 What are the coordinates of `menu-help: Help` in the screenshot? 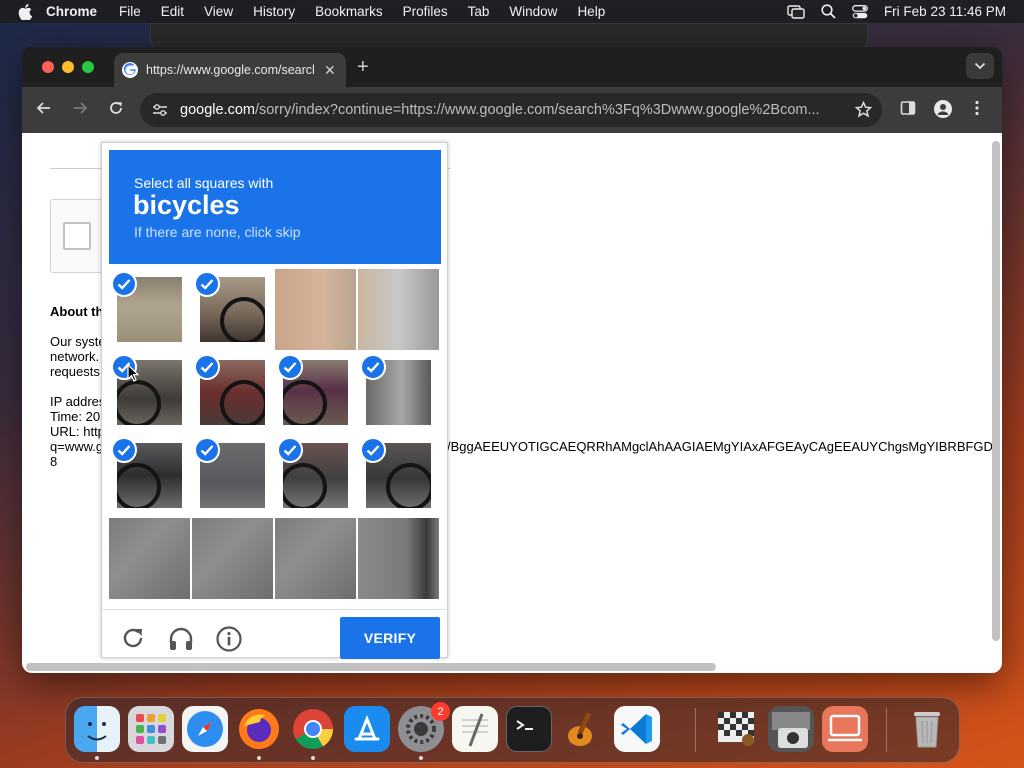 It's located at (591, 11).